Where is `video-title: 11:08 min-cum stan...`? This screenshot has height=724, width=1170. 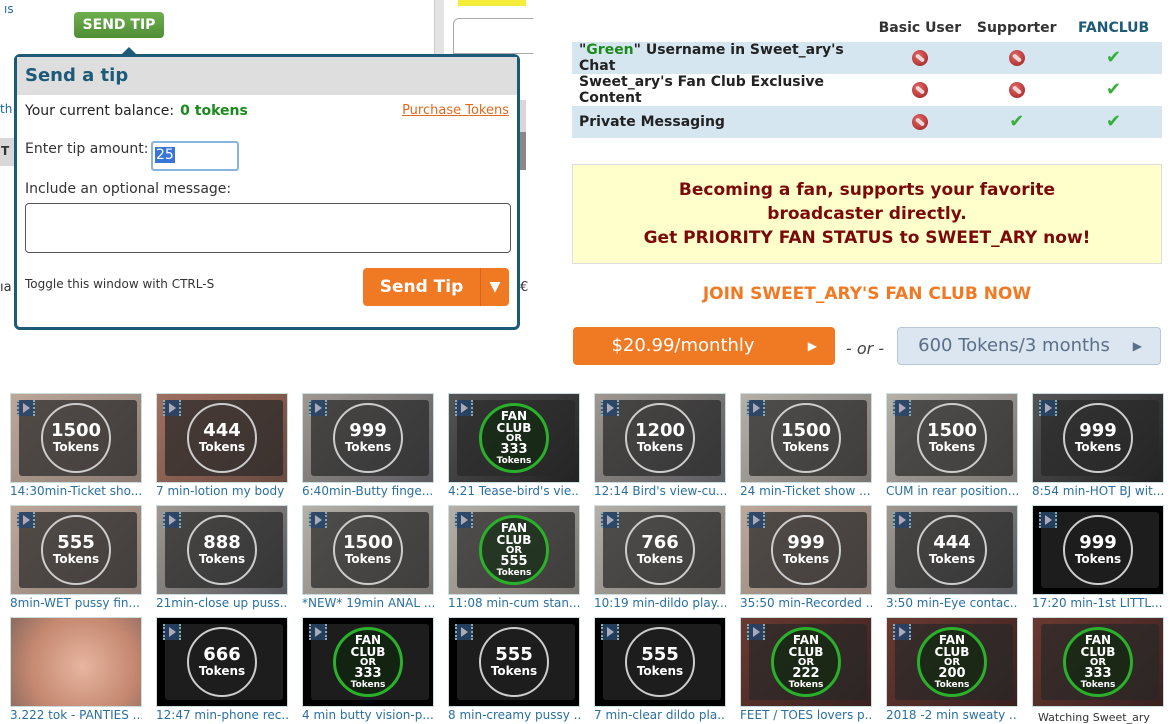
video-title: 11:08 min-cum stan... is located at coordinates (514, 603).